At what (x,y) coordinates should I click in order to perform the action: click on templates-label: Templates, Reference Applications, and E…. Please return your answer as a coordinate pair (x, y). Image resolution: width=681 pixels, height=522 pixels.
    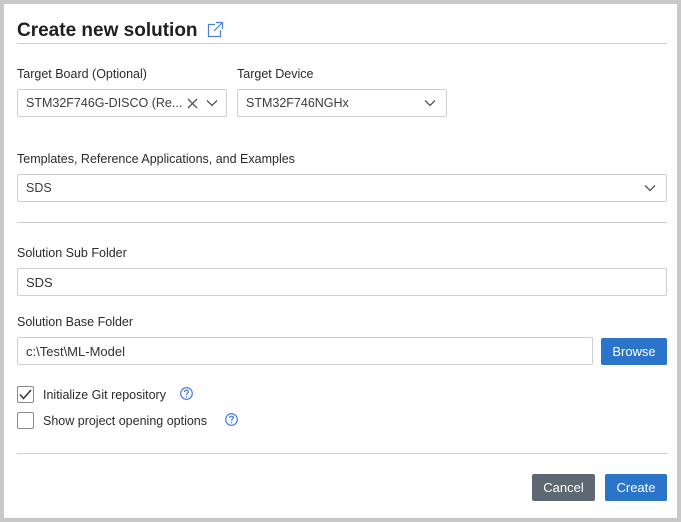
    Looking at the image, I should click on (156, 159).